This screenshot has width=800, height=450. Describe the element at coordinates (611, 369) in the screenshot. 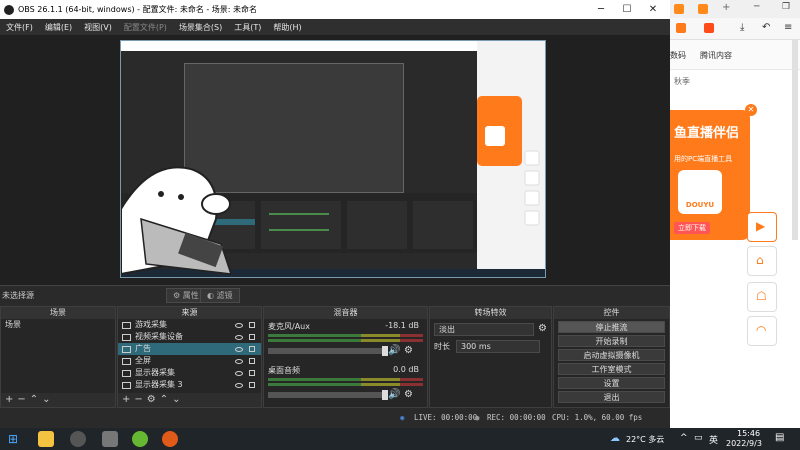

I see `studio-mode-button: 工作室模式` at that location.